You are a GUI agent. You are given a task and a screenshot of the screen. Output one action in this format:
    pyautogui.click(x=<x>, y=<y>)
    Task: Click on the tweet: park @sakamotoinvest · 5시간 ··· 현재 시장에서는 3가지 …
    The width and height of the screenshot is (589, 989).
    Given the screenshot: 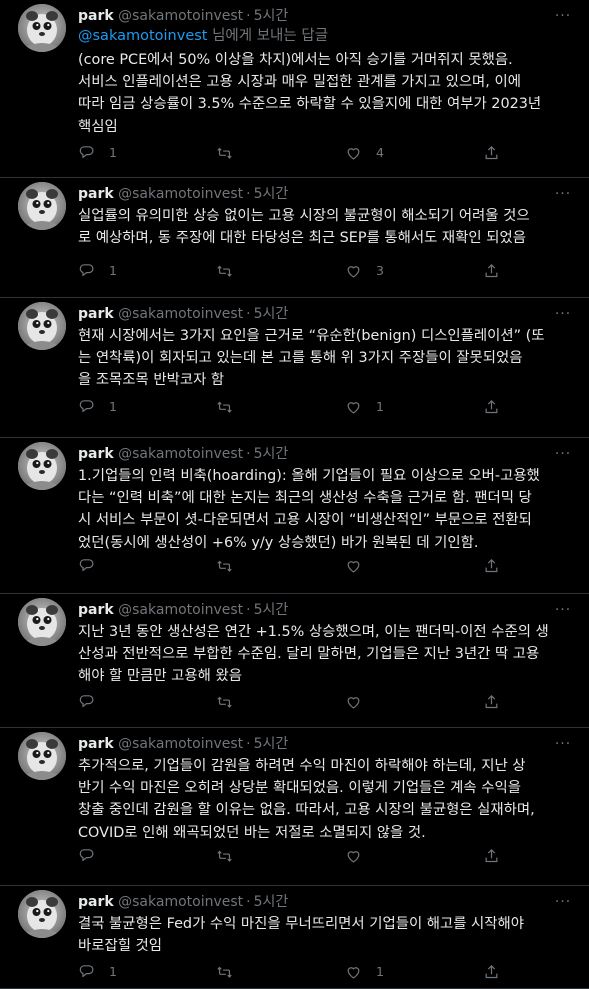 What is the action you would take?
    pyautogui.click(x=294, y=368)
    